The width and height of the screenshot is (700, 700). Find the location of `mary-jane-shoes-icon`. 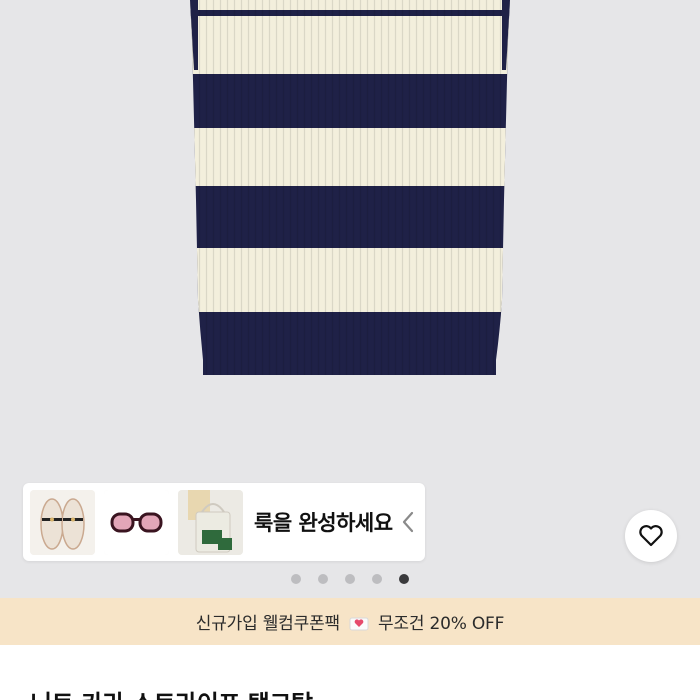

mary-jane-shoes-icon is located at coordinates (62, 522).